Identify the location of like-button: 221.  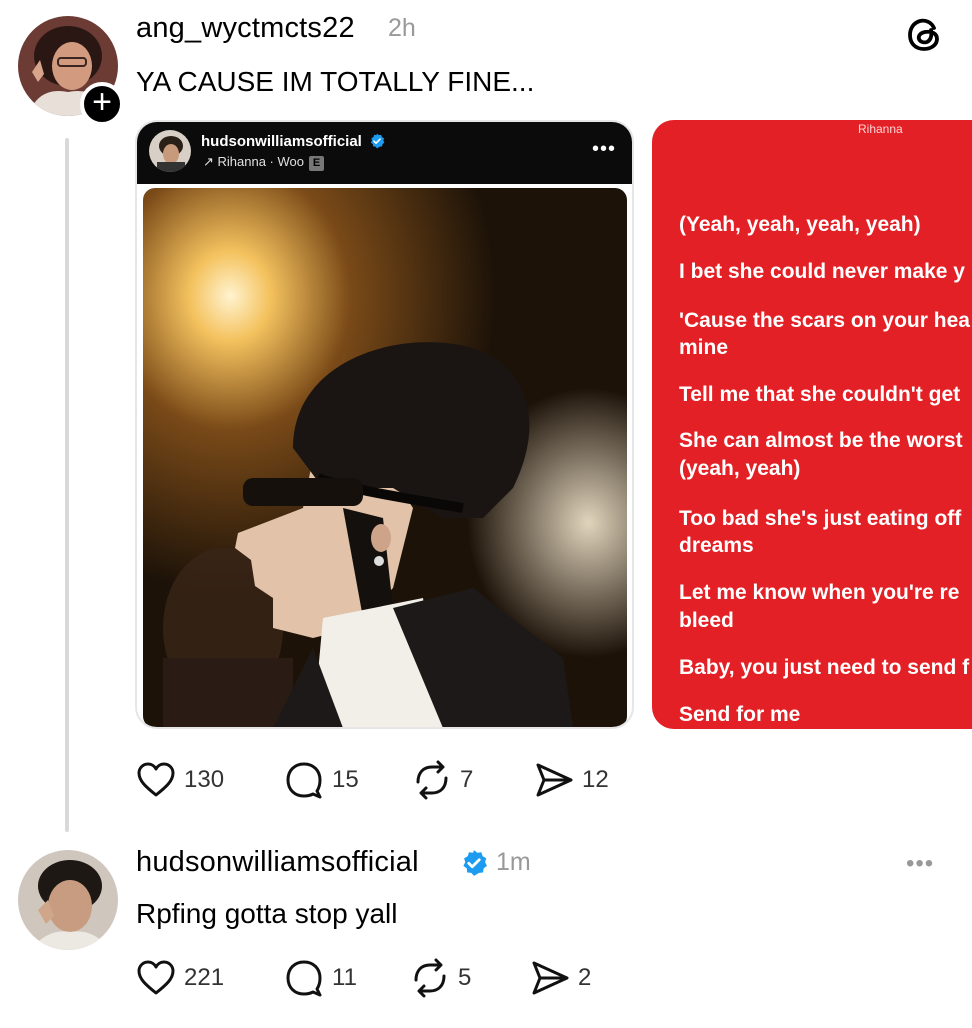
(180, 978).